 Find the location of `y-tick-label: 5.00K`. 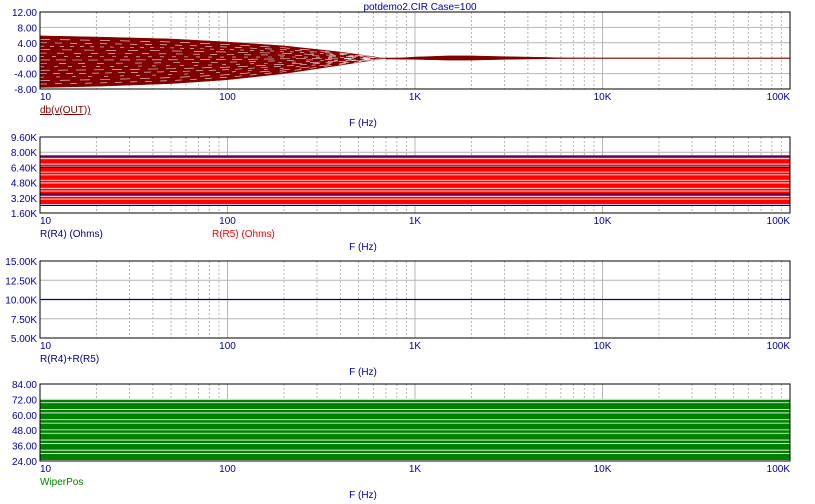

y-tick-label: 5.00K is located at coordinates (24, 339).